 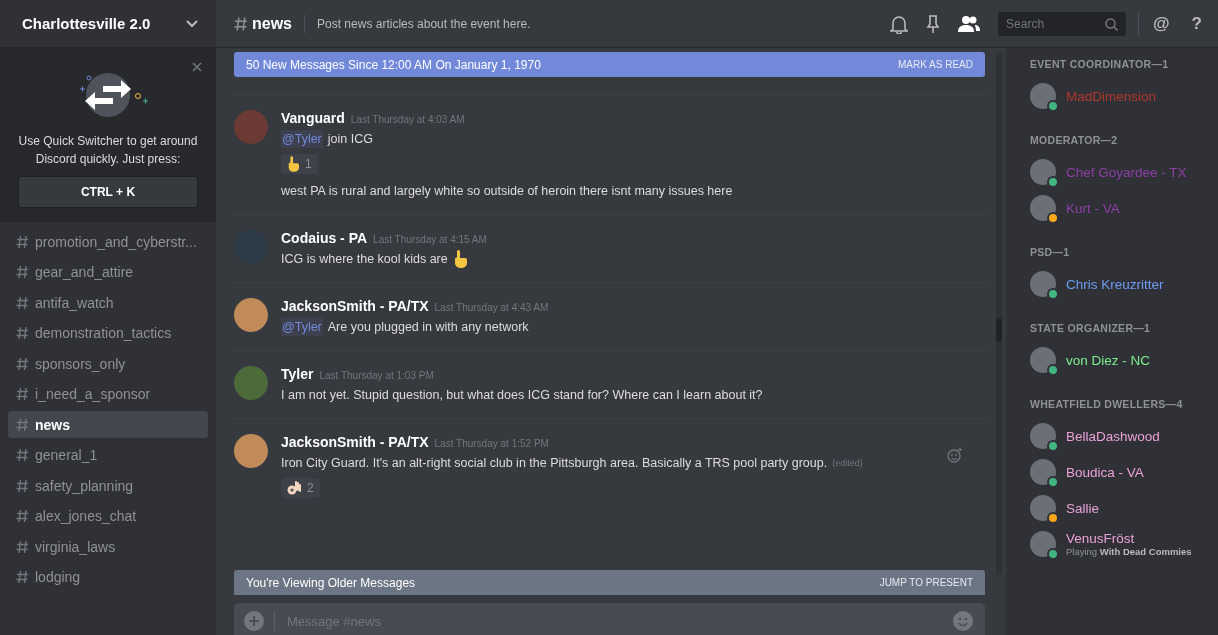 What do you see at coordinates (108, 546) in the screenshot?
I see `channel-item: virginia_laws` at bounding box center [108, 546].